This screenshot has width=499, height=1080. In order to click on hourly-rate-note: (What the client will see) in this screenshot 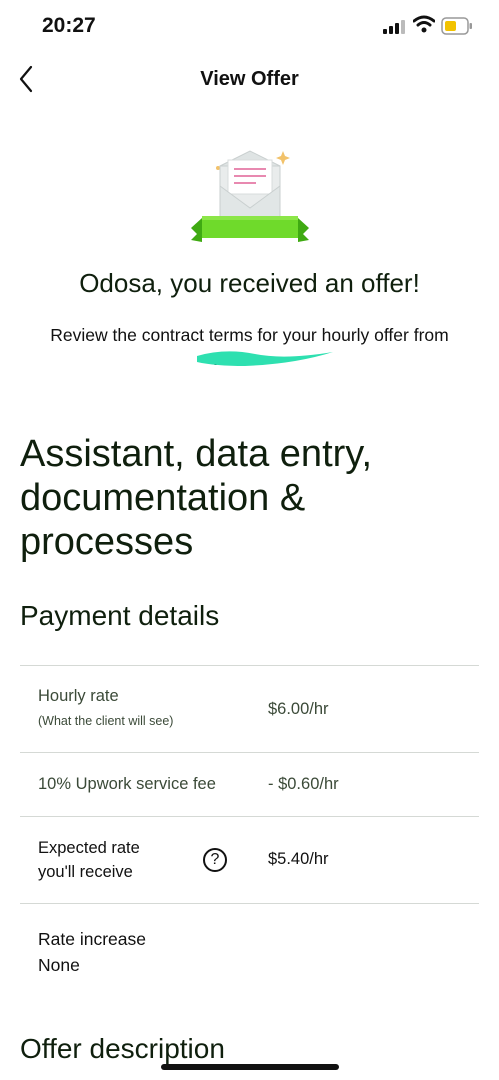, I will do `click(106, 721)`.